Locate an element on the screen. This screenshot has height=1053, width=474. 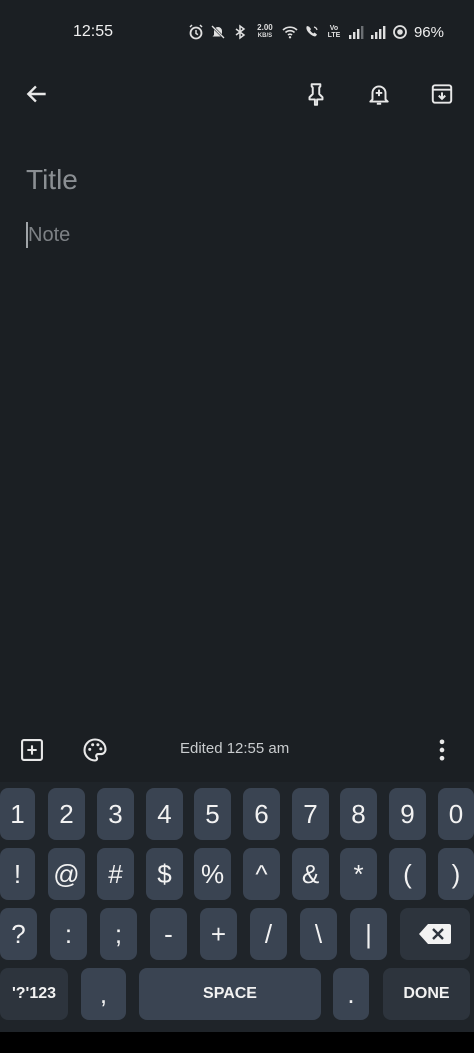
add-button is located at coordinates (32, 750).